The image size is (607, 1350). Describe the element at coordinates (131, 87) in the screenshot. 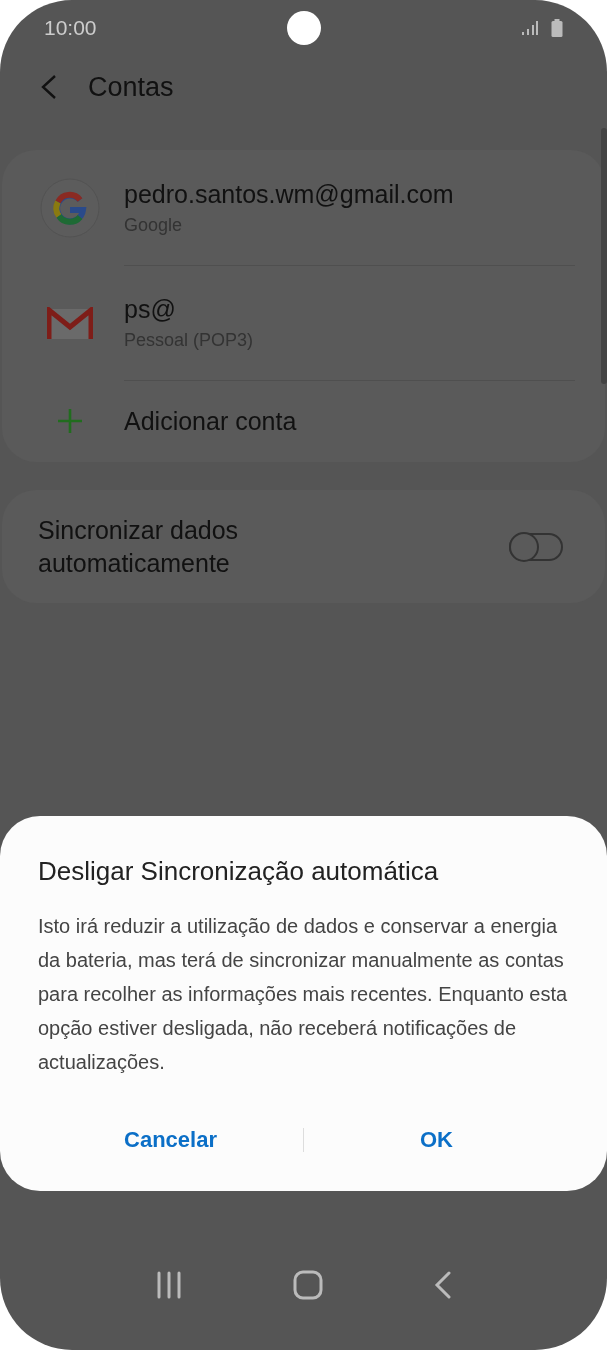

I see `page-title: Contas` at that location.